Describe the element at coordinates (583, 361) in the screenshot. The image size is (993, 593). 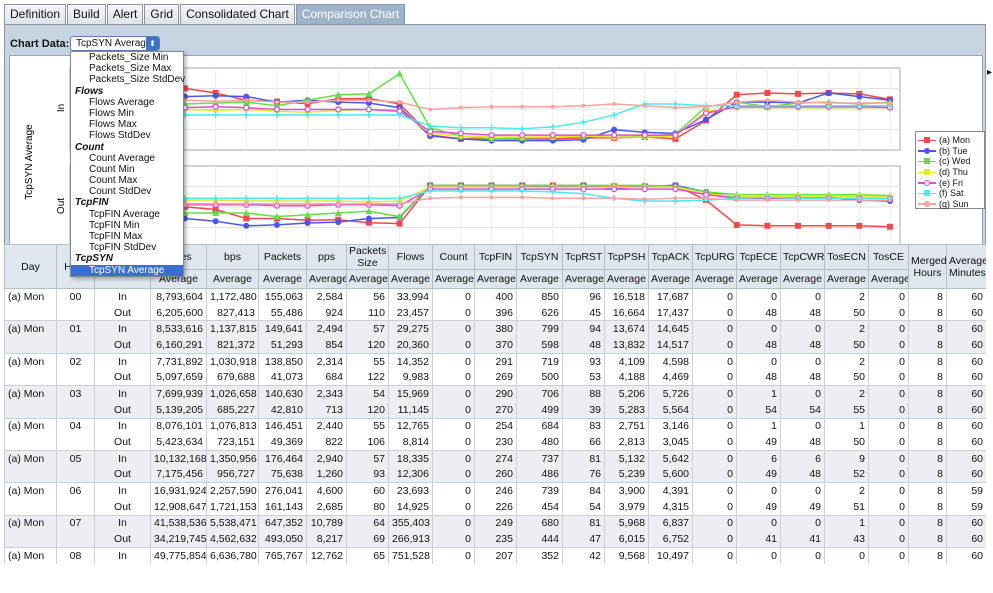
I see `table-cell: 93` at that location.